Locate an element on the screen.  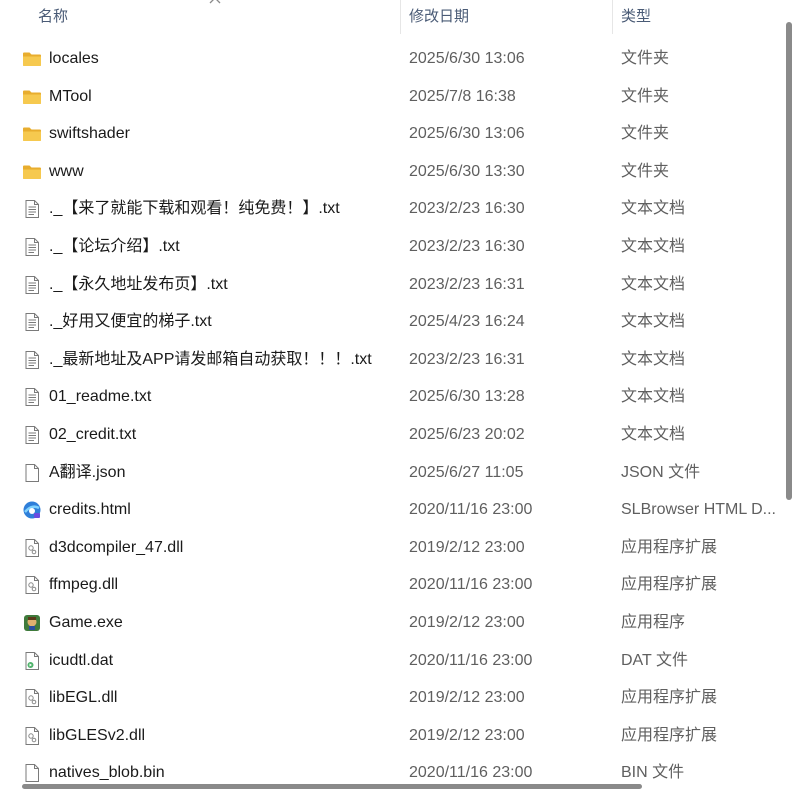
file-modified-date: 2025/6/30 13:28 is located at coordinates (467, 397).